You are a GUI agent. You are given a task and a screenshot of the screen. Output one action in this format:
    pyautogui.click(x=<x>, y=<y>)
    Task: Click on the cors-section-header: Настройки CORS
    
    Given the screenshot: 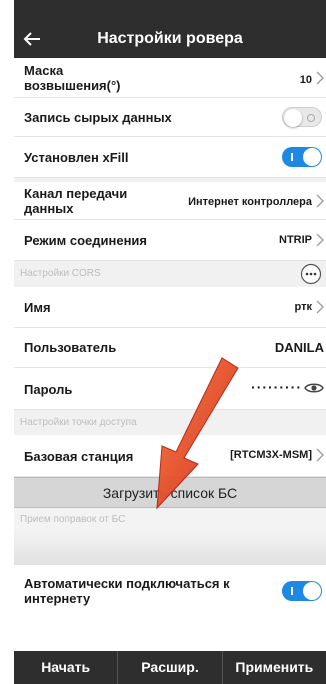 What is the action you would take?
    pyautogui.click(x=170, y=274)
    